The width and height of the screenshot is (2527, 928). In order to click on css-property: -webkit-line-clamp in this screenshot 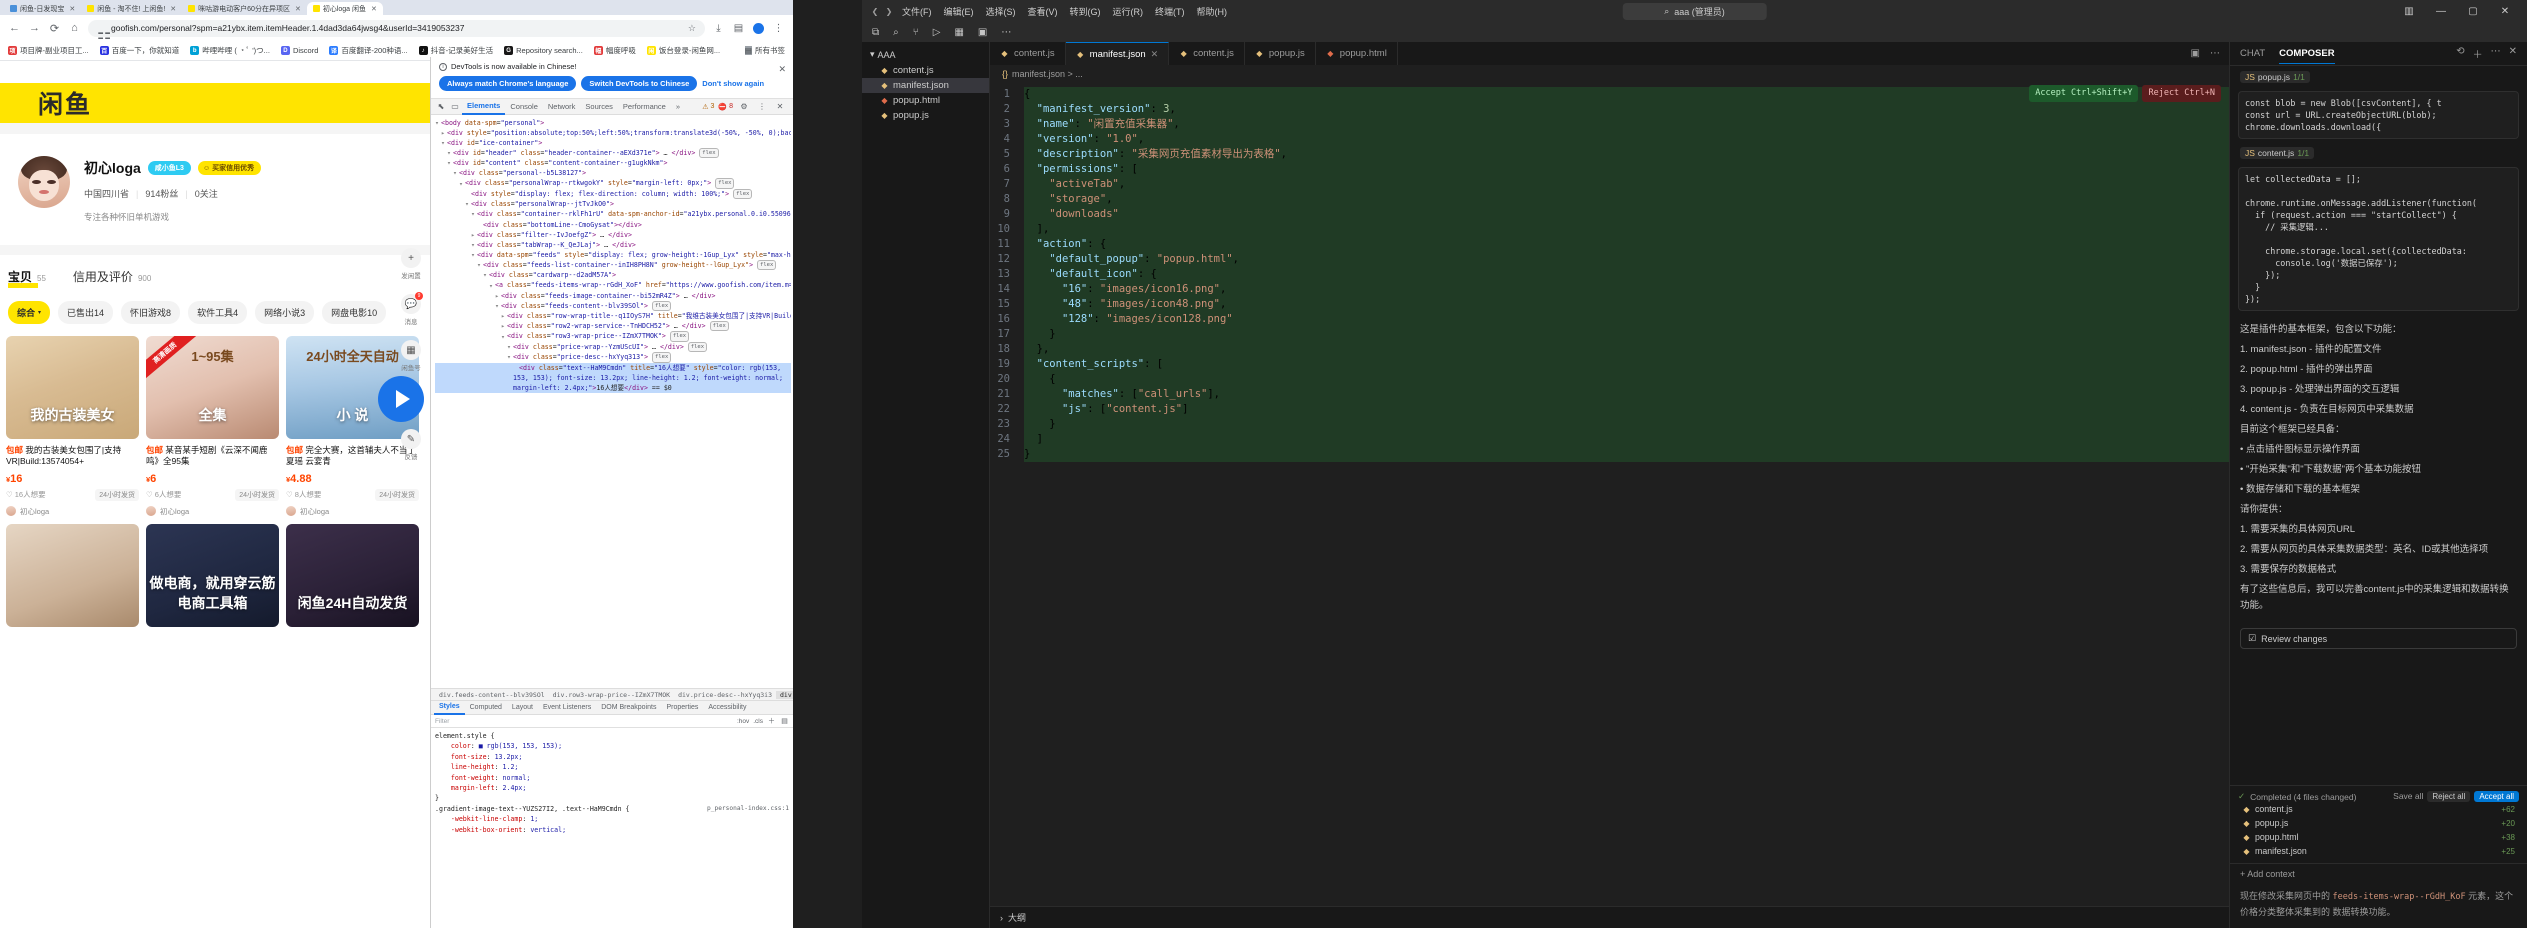, I will do `click(486, 819)`.